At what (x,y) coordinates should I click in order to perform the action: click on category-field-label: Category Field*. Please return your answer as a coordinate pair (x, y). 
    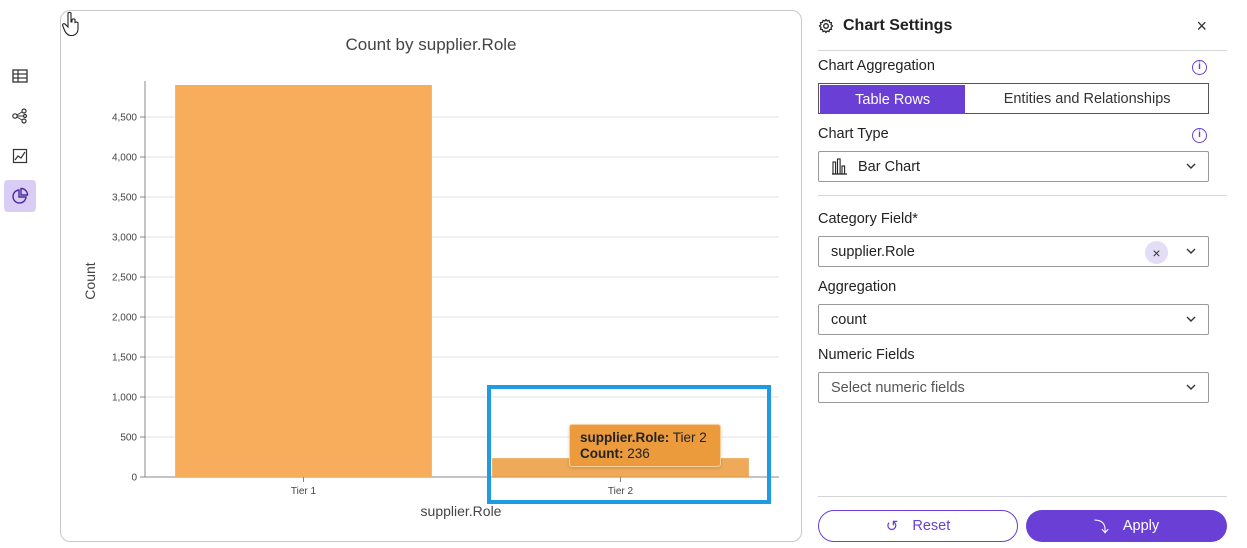
    Looking at the image, I should click on (868, 219).